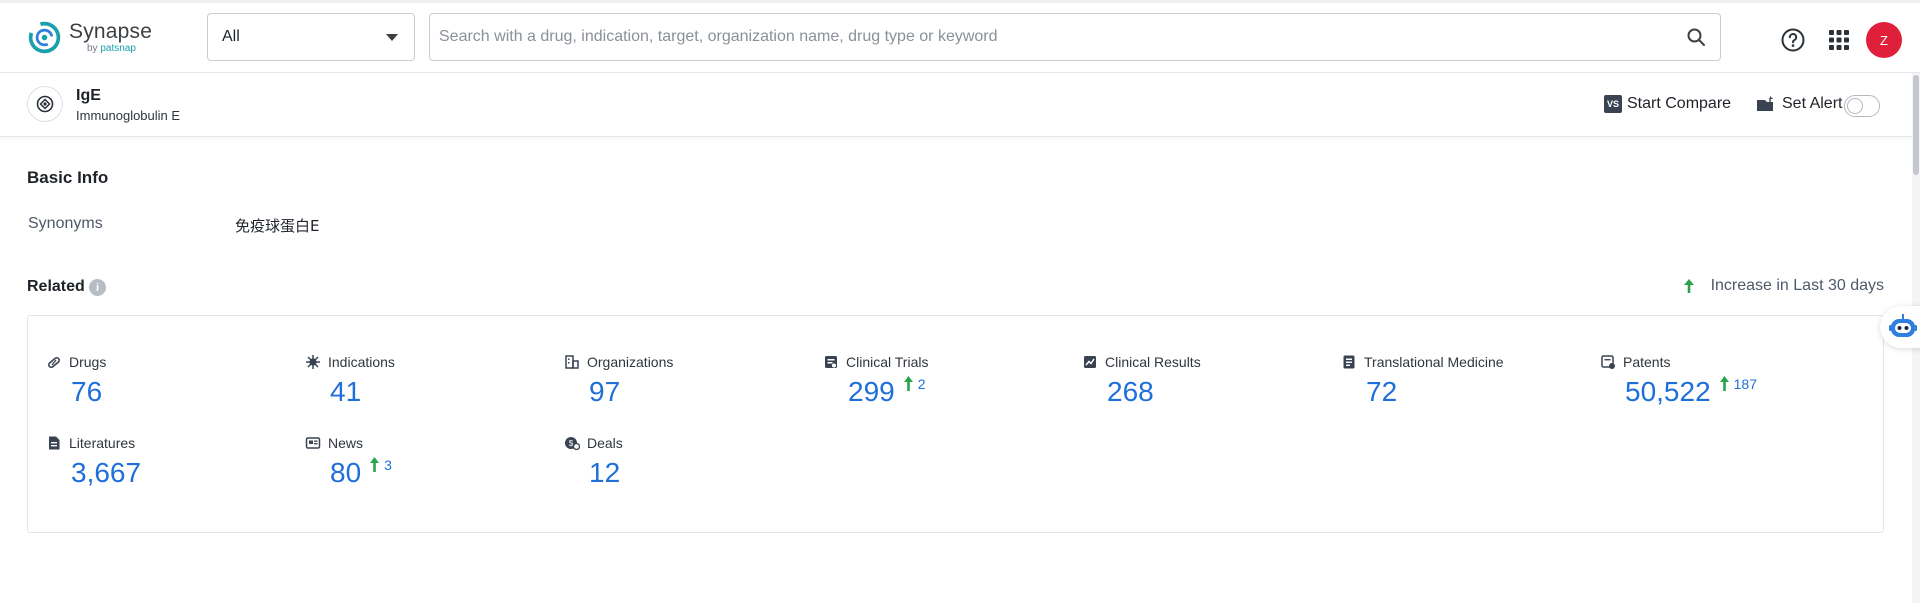  Describe the element at coordinates (345, 473) in the screenshot. I see `related-stat-value: 80` at that location.